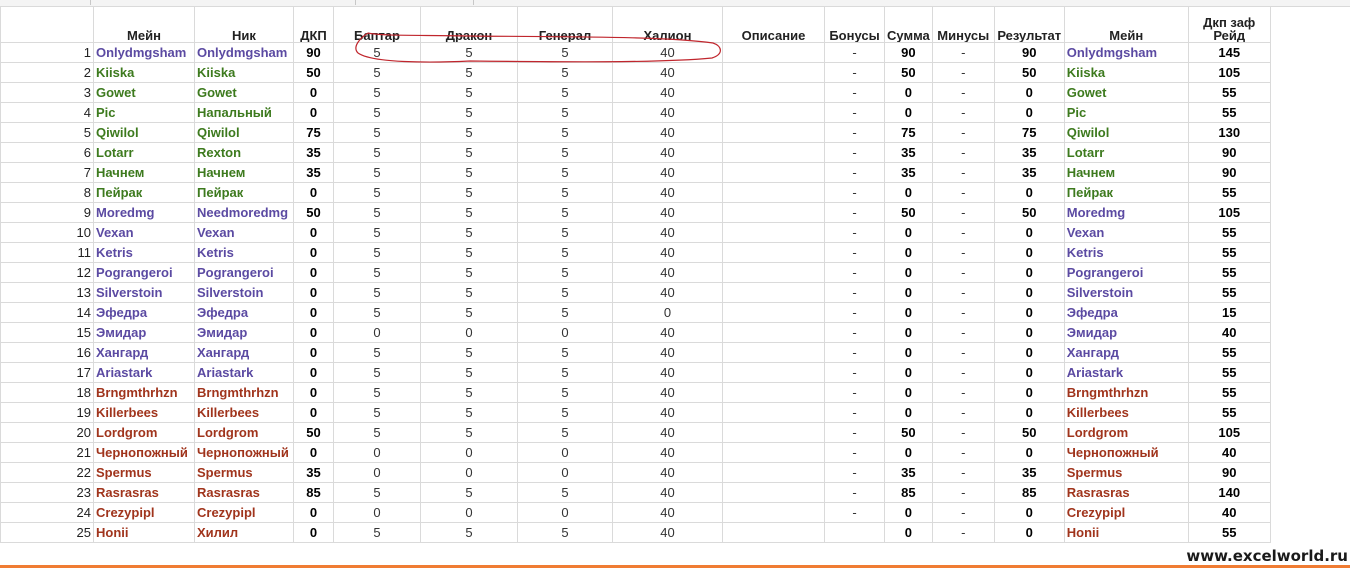 Image resolution: width=1350 pixels, height=568 pixels. I want to click on row-number: 23, so click(47, 492).